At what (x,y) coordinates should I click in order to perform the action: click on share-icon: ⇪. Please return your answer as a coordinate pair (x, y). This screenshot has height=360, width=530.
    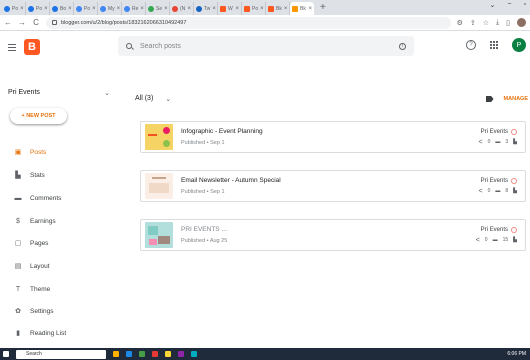
    Looking at the image, I should click on (473, 23).